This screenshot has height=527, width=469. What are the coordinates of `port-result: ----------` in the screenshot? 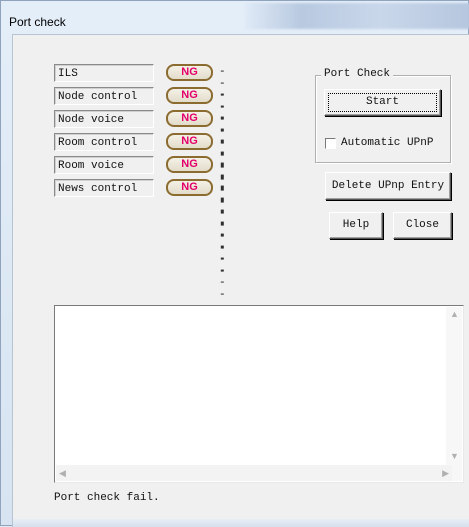 It's located at (222, 241).